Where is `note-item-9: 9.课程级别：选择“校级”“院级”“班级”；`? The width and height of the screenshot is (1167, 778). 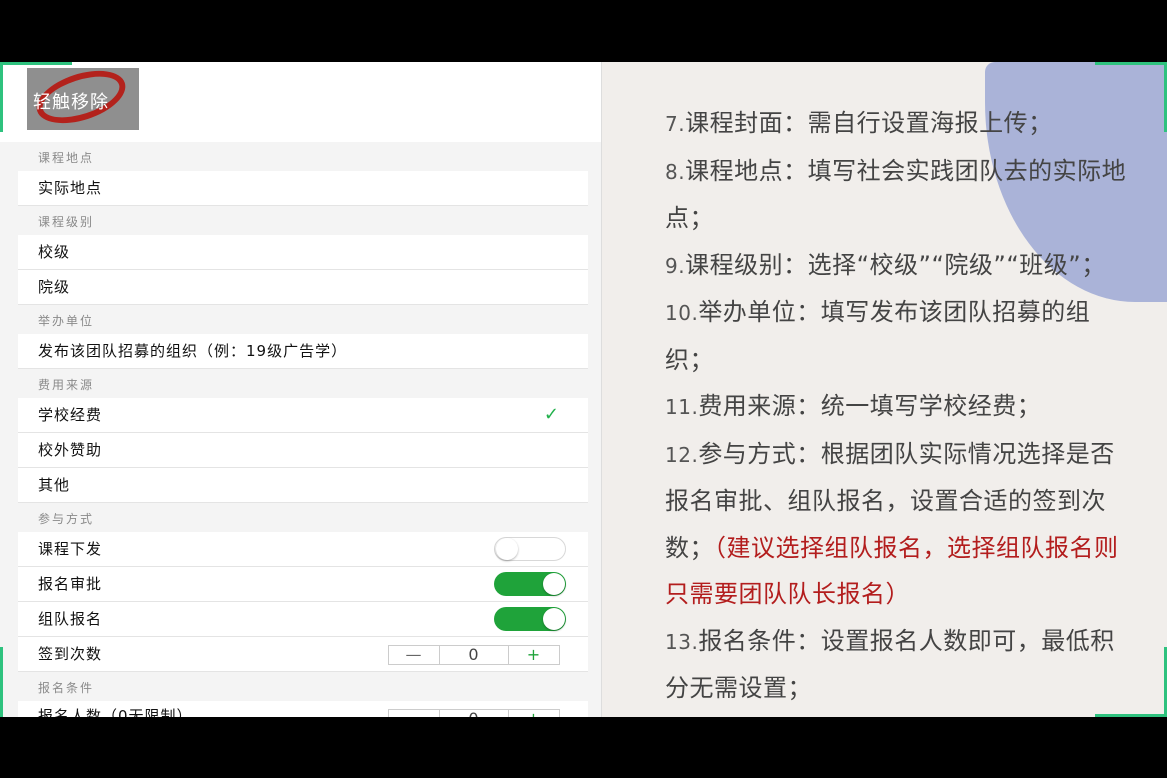
note-item-9: 9.课程级别：选择“校级”“院级”“班级”； is located at coordinates (900, 266).